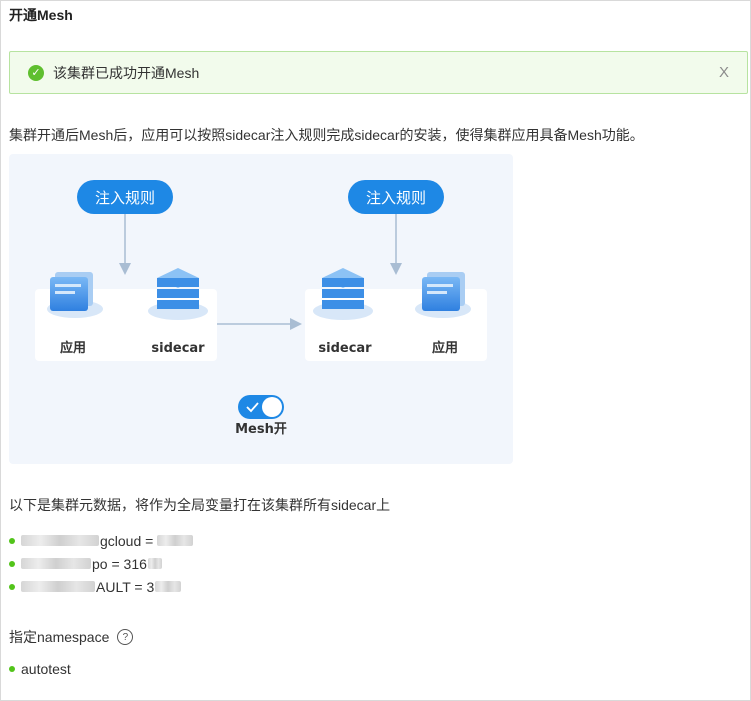  Describe the element at coordinates (36, 72) in the screenshot. I see `check-circle-icon: ✓` at that location.